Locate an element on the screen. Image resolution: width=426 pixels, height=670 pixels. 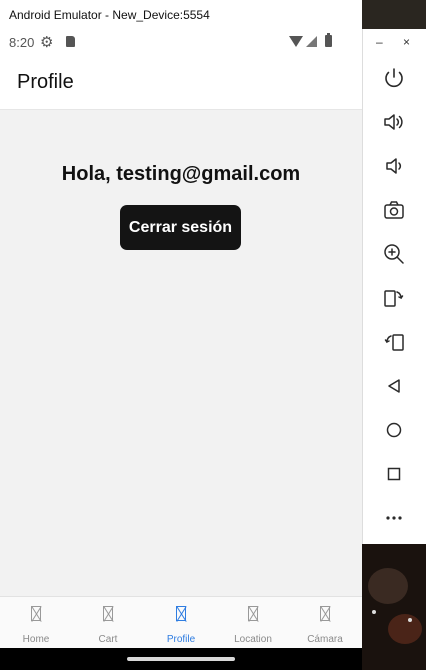
volume-down-icon is located at coordinates (394, 166).